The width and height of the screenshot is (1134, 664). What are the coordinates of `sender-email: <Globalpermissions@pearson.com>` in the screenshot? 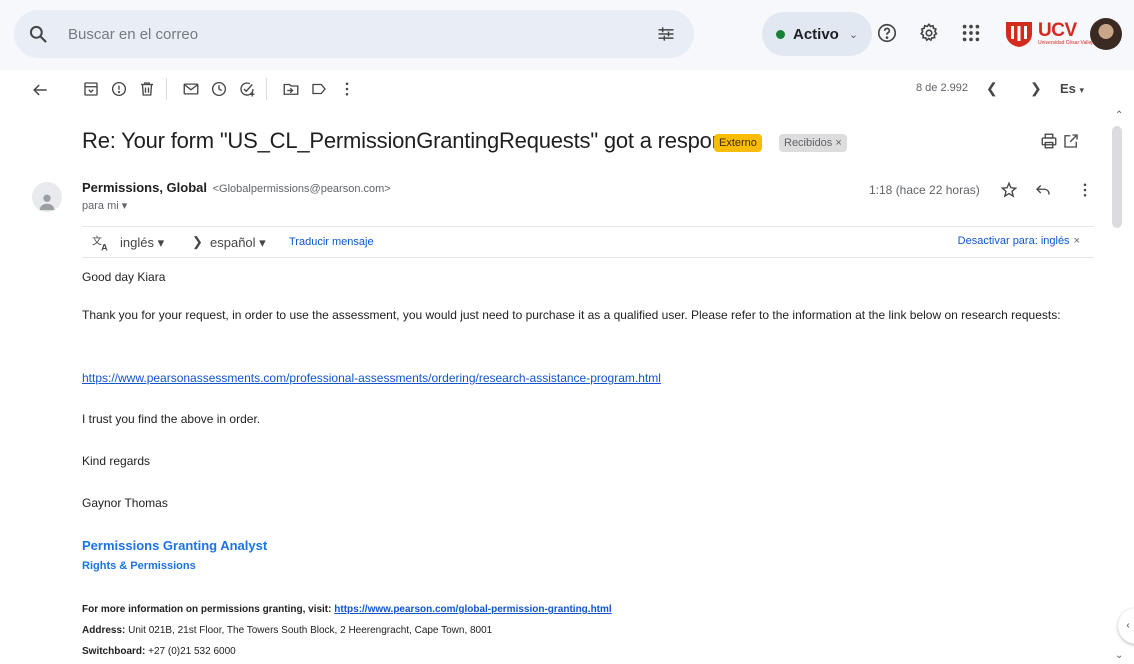 It's located at (301, 189).